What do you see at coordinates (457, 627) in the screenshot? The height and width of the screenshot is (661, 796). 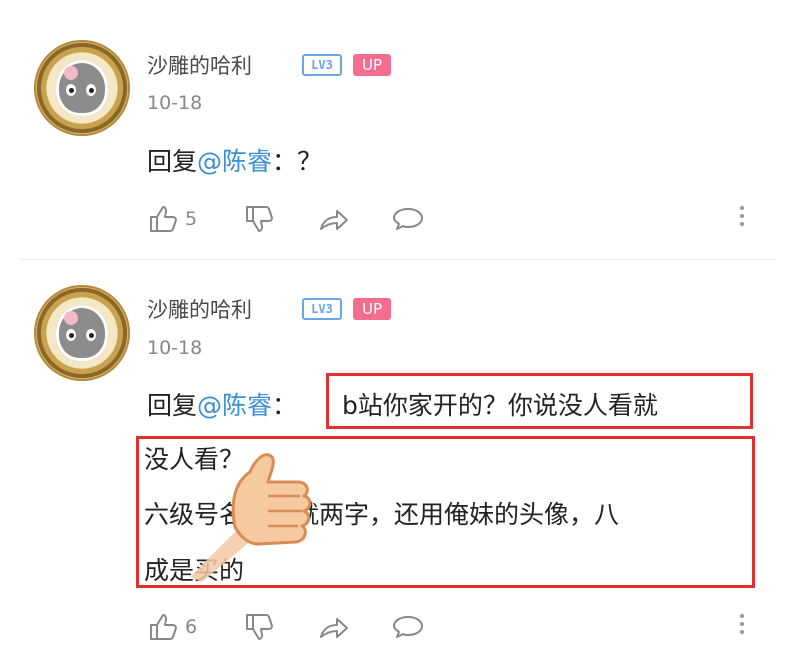 I see `comment-actions: 6` at bounding box center [457, 627].